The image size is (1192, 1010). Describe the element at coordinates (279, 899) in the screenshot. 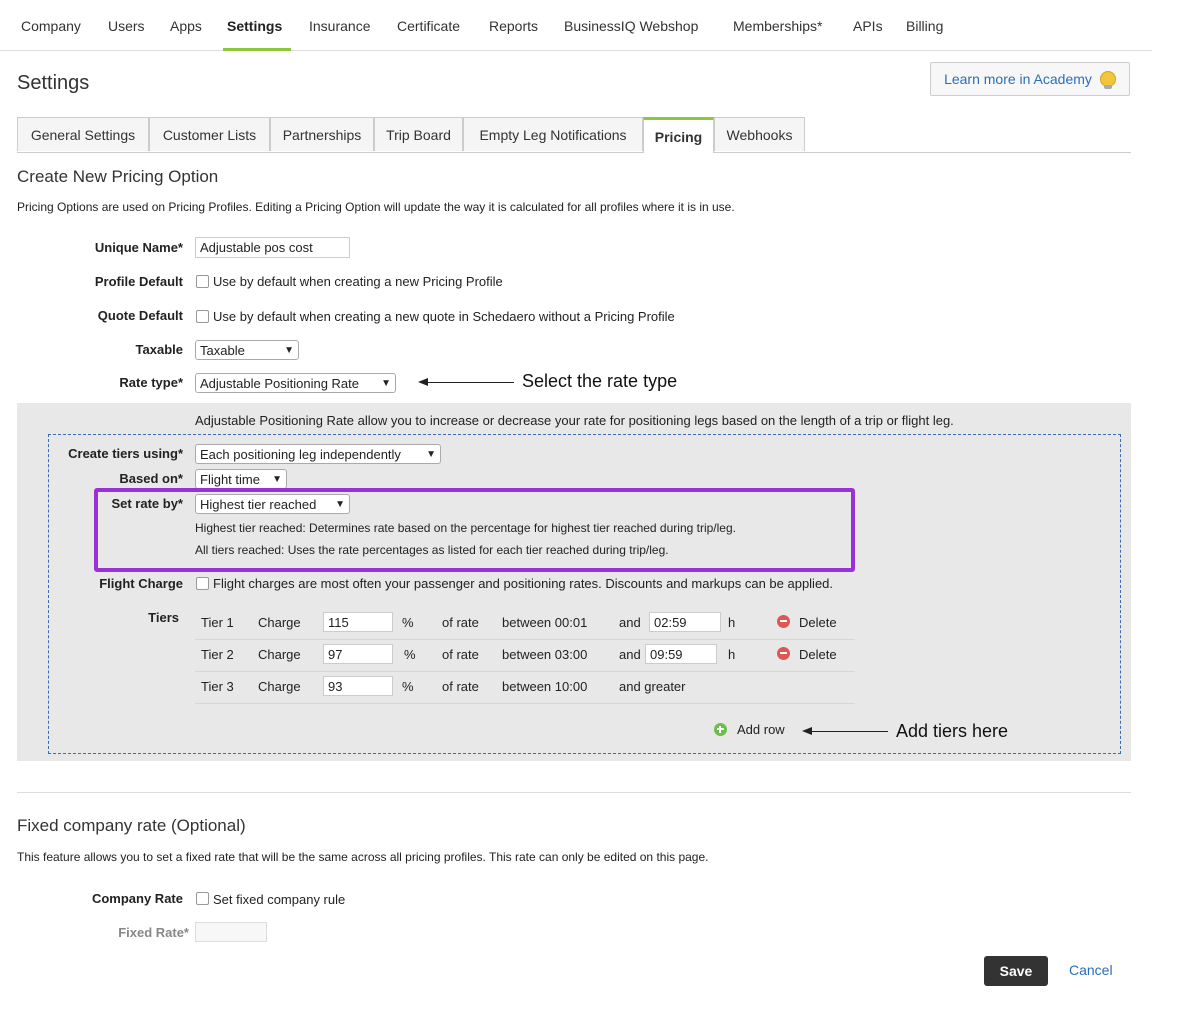

I see `company-rate-text: Set fixed company rule` at that location.